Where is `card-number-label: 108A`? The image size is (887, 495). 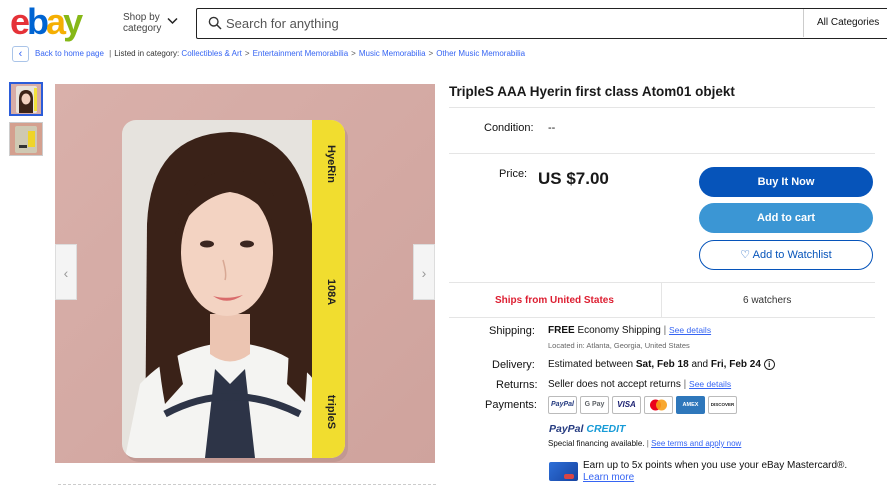
card-number-label: 108A is located at coordinates (331, 292).